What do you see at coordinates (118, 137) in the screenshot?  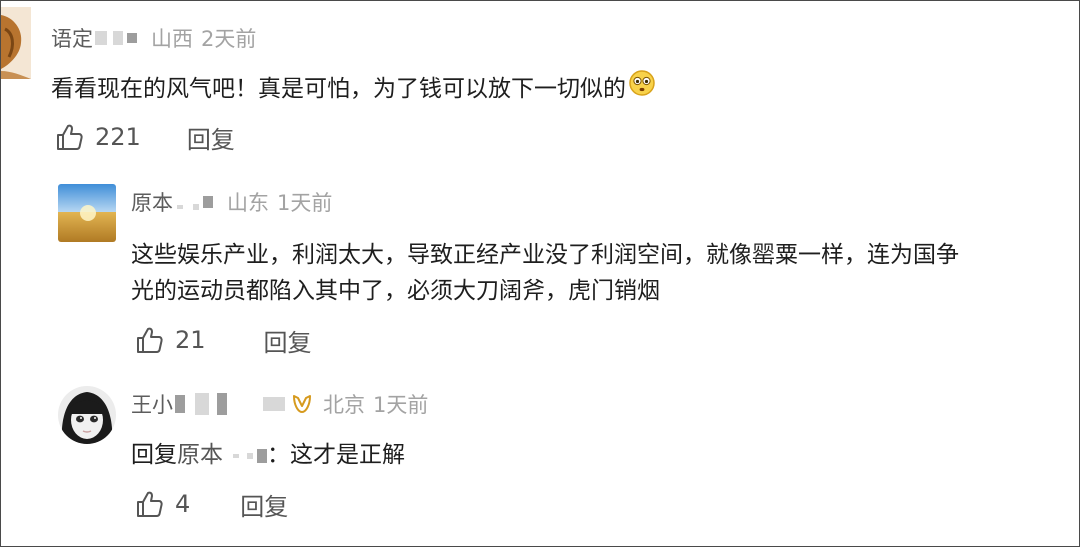 I see `like-count: 221` at bounding box center [118, 137].